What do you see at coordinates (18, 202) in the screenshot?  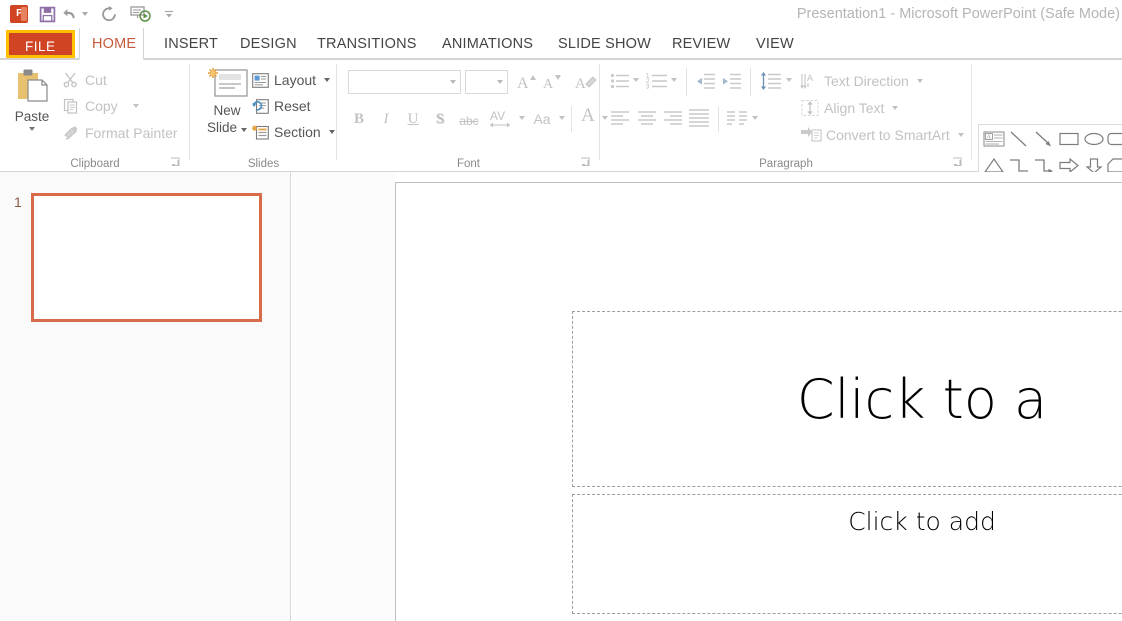 I see `slide-number-1: 1` at bounding box center [18, 202].